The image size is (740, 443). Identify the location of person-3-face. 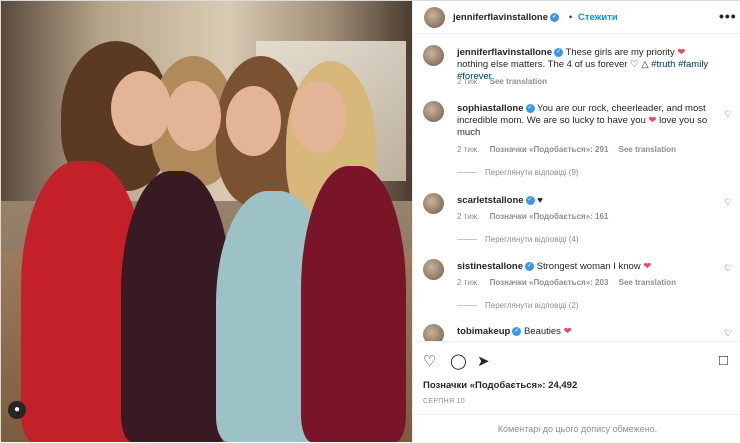
(253, 121).